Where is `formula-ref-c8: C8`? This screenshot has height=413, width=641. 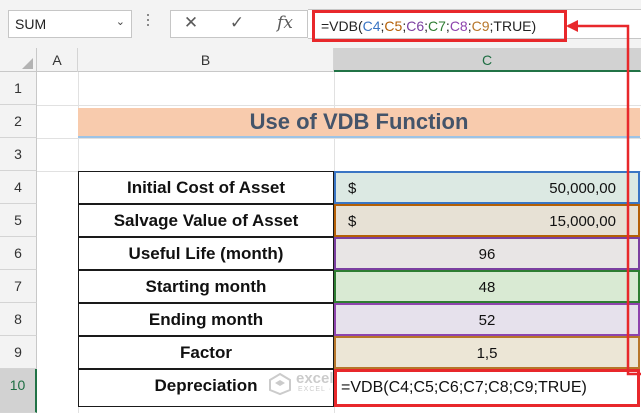 formula-ref-c8: C8 is located at coordinates (458, 26).